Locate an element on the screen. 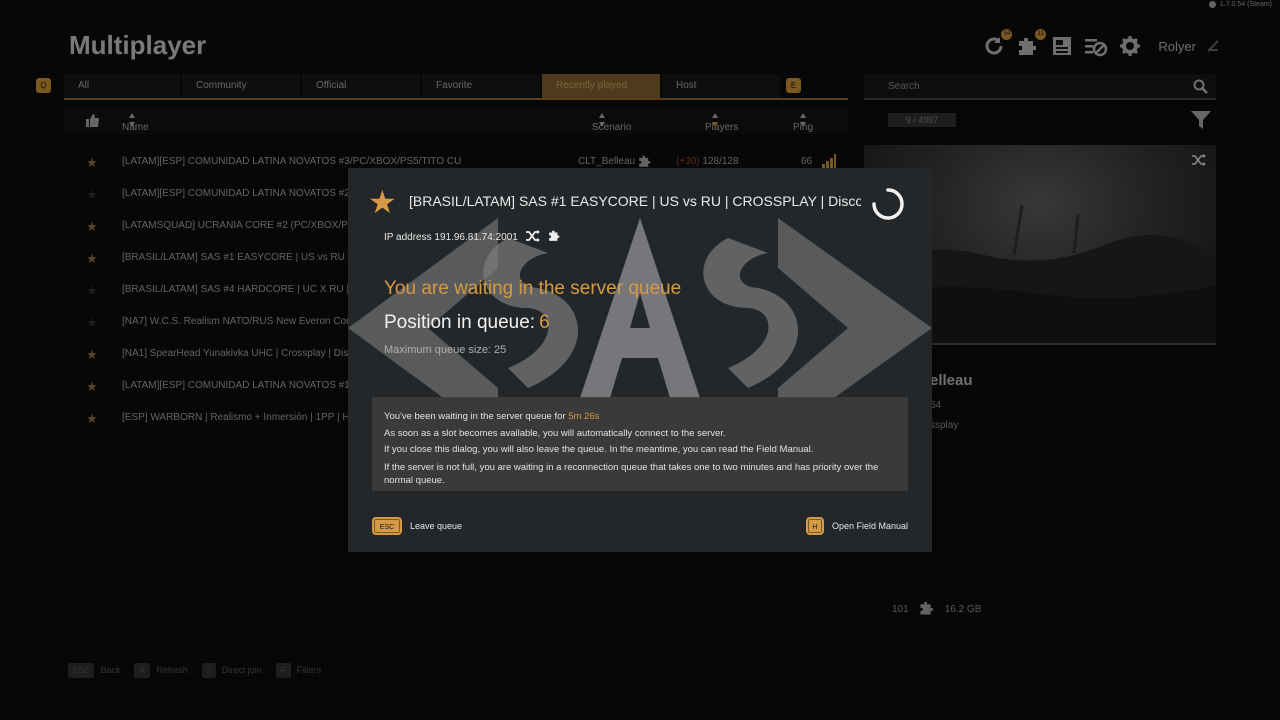 The width and height of the screenshot is (1280, 720). queue-position: Position in queue: 6 is located at coordinates (467, 323).